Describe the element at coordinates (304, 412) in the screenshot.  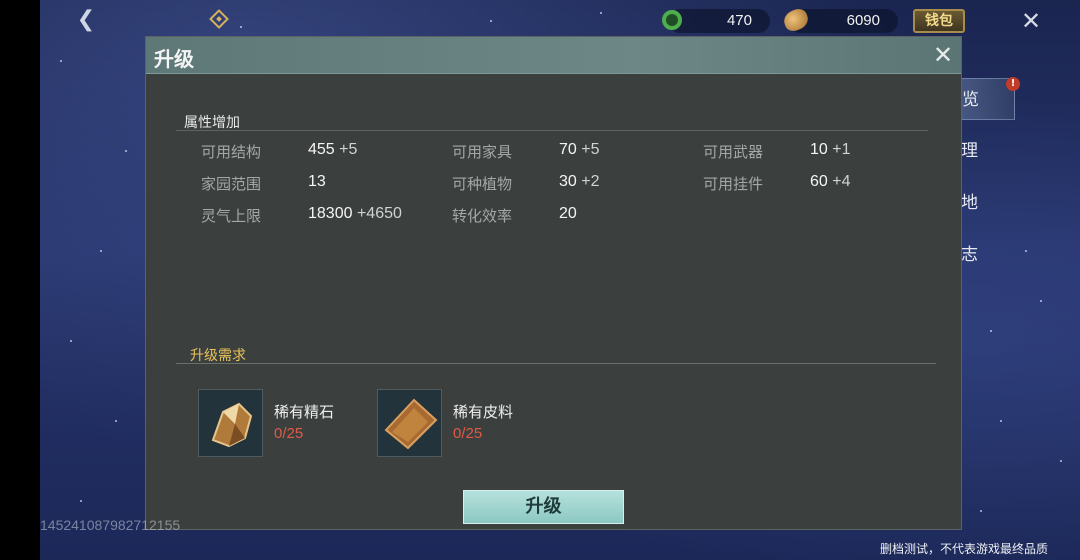
I see `item-name: 稀有精石` at that location.